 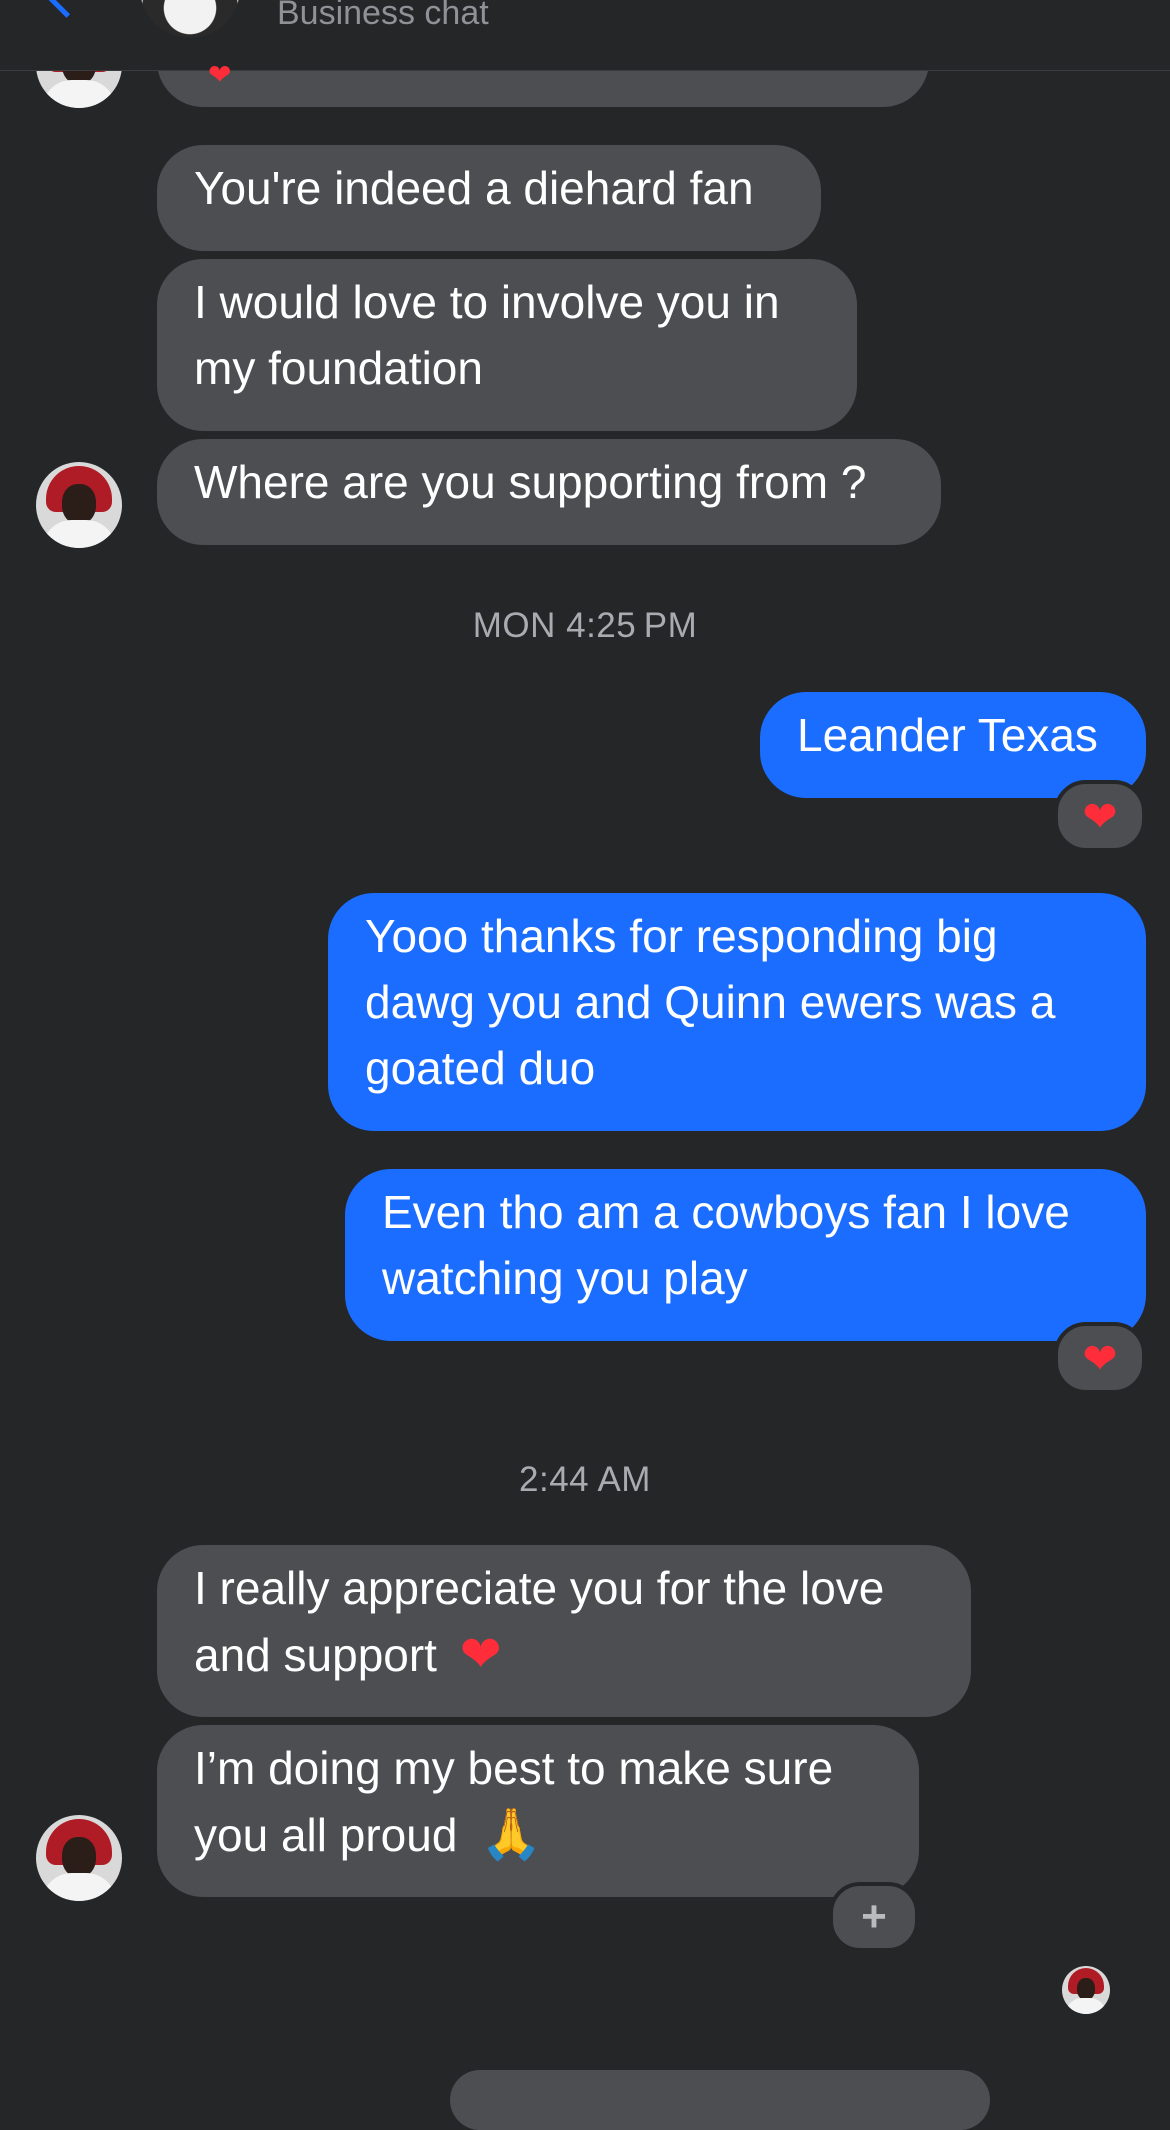 I want to click on message-bubble-incoming: You're indeed a diehard fan, so click(x=489, y=198).